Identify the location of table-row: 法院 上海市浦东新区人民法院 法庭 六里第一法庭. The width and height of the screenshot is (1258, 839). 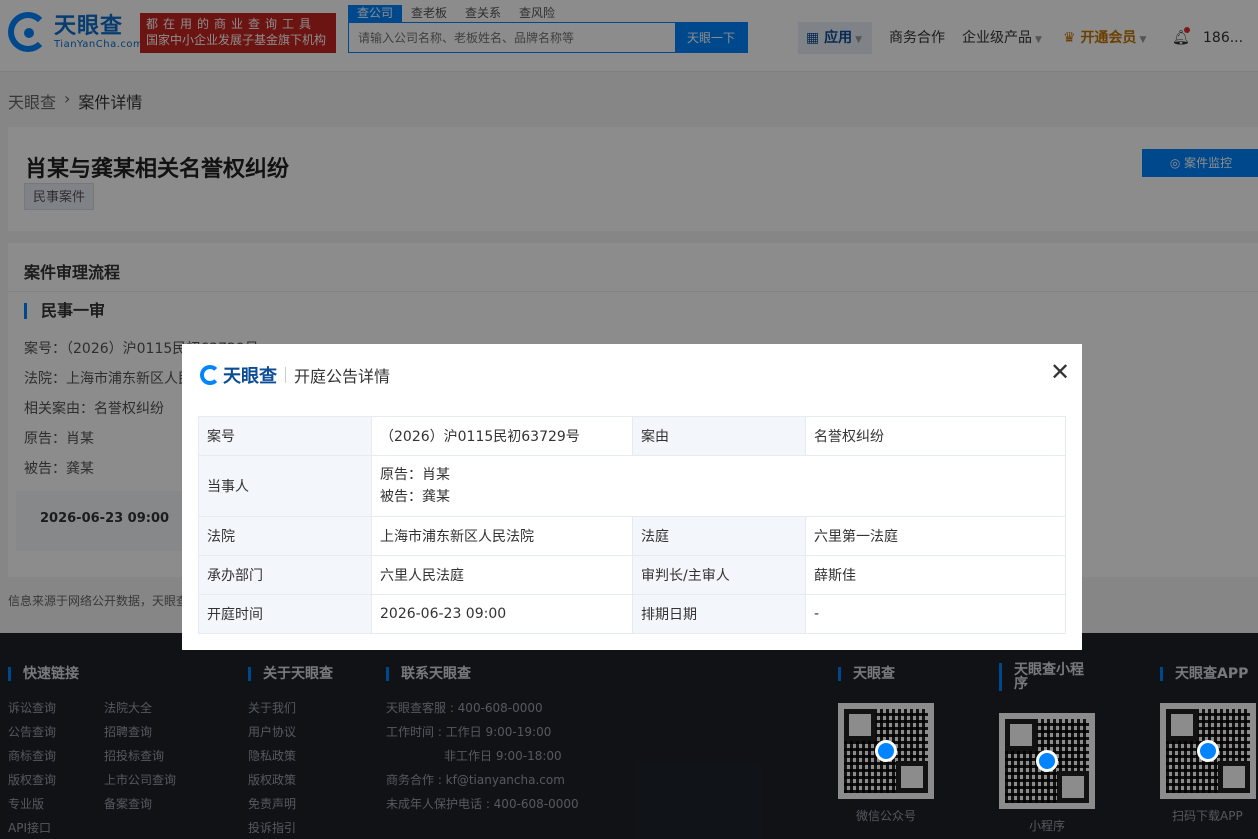
(632, 536).